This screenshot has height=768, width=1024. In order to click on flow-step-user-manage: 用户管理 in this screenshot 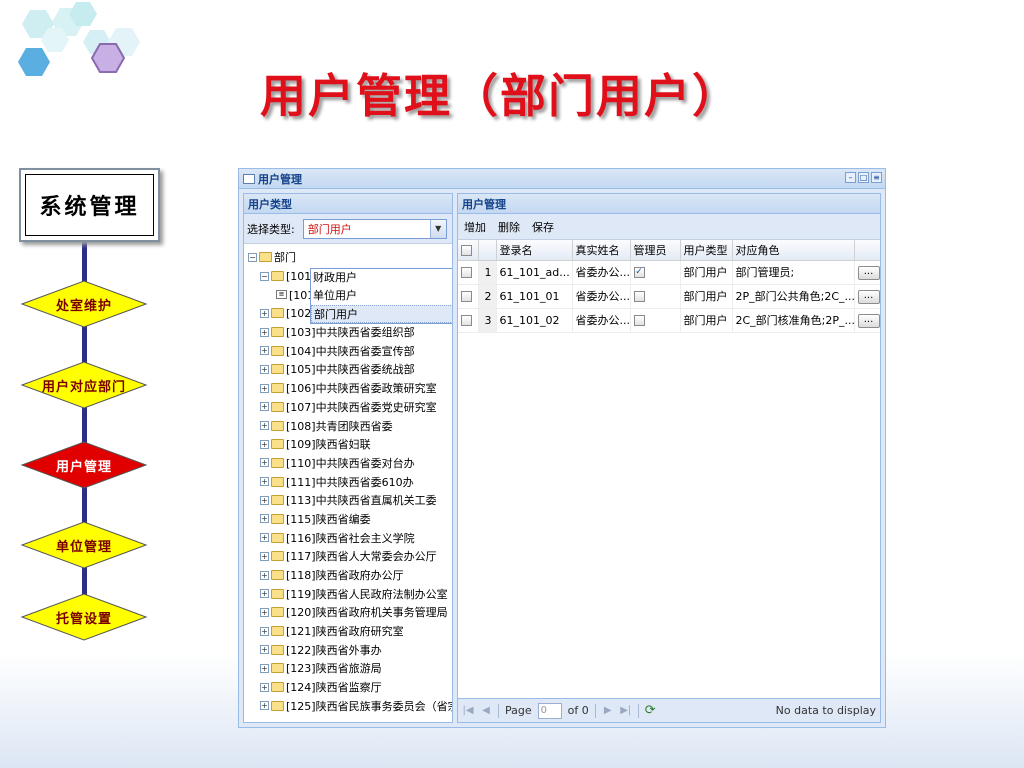, I will do `click(84, 465)`.